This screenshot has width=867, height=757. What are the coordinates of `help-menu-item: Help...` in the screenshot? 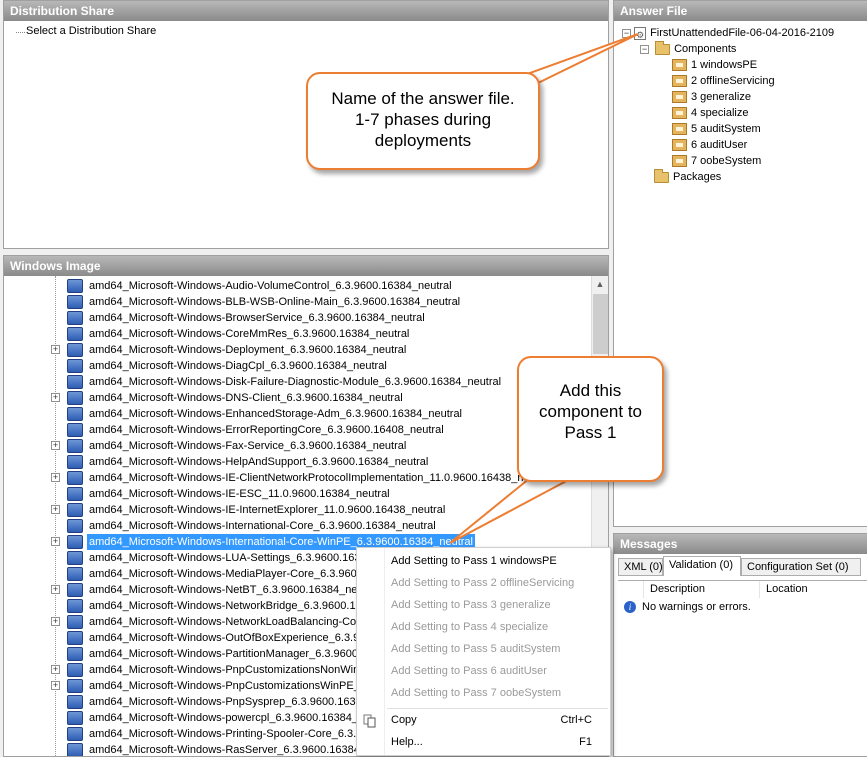 It's located at (407, 742).